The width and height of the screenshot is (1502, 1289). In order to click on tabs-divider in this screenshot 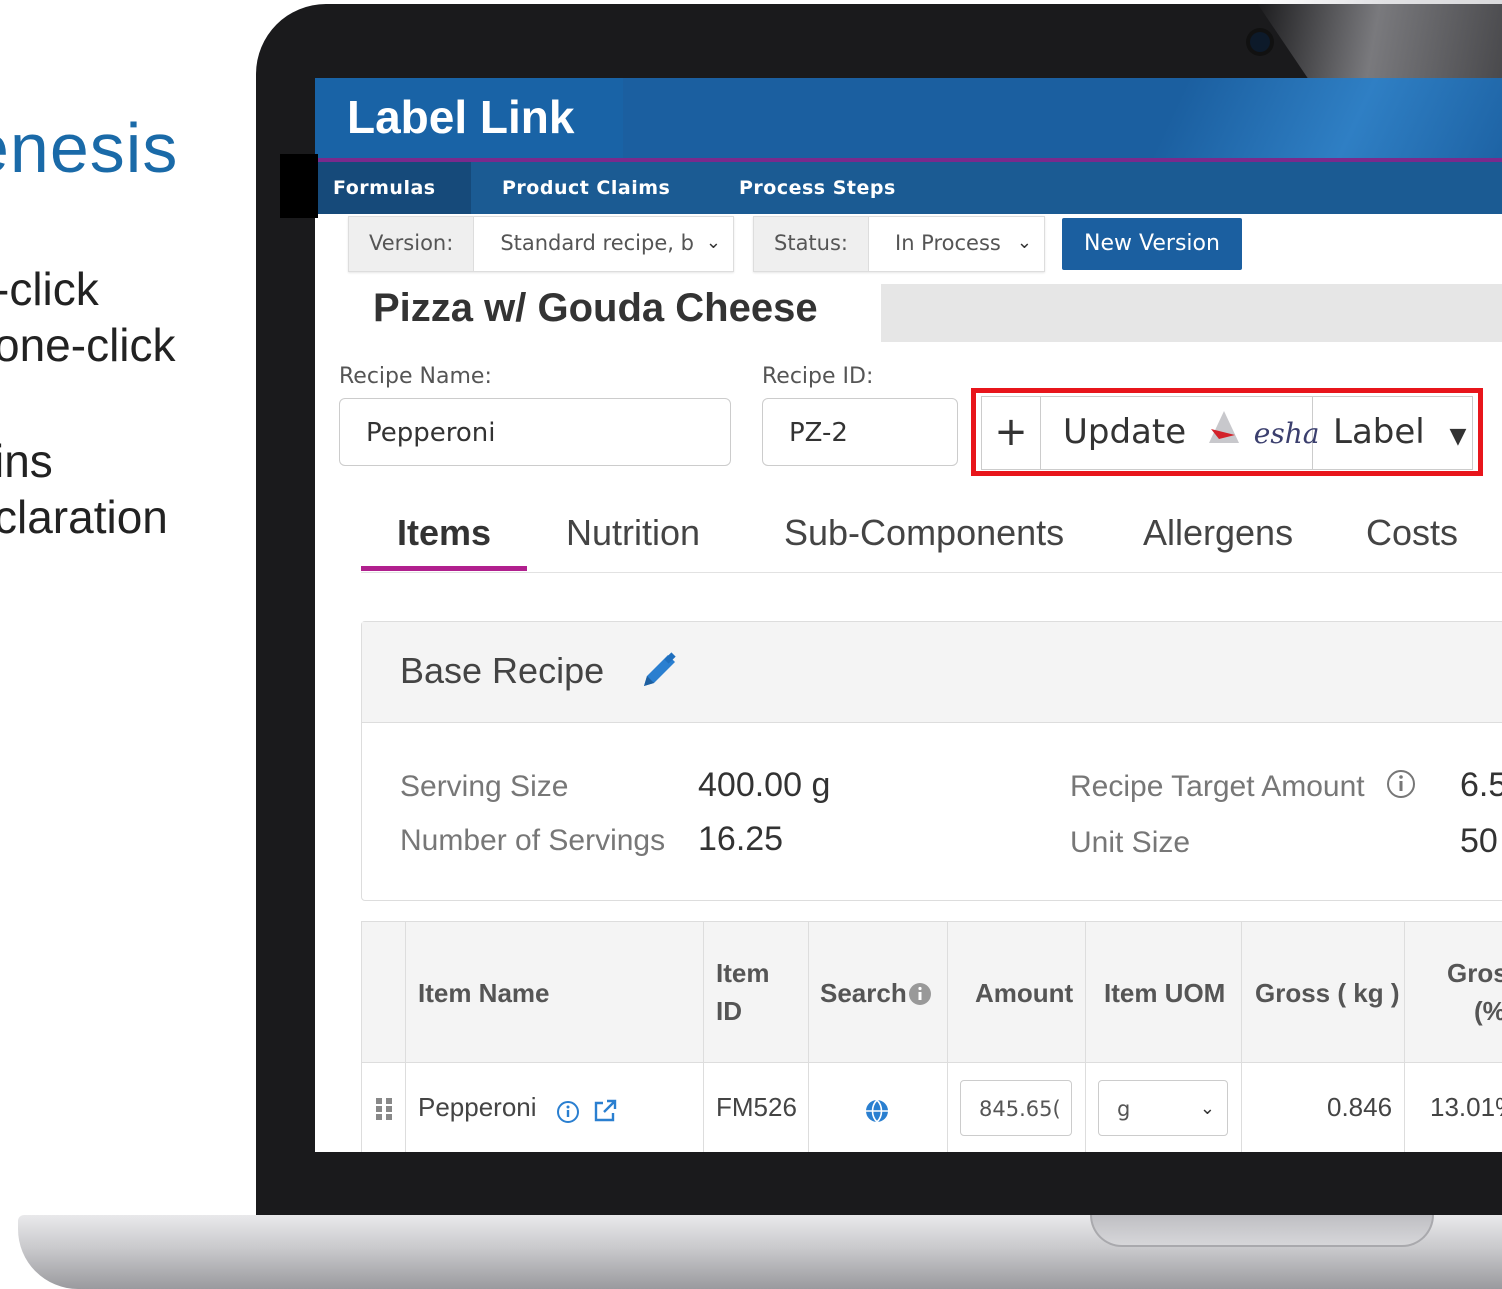, I will do `click(931, 572)`.